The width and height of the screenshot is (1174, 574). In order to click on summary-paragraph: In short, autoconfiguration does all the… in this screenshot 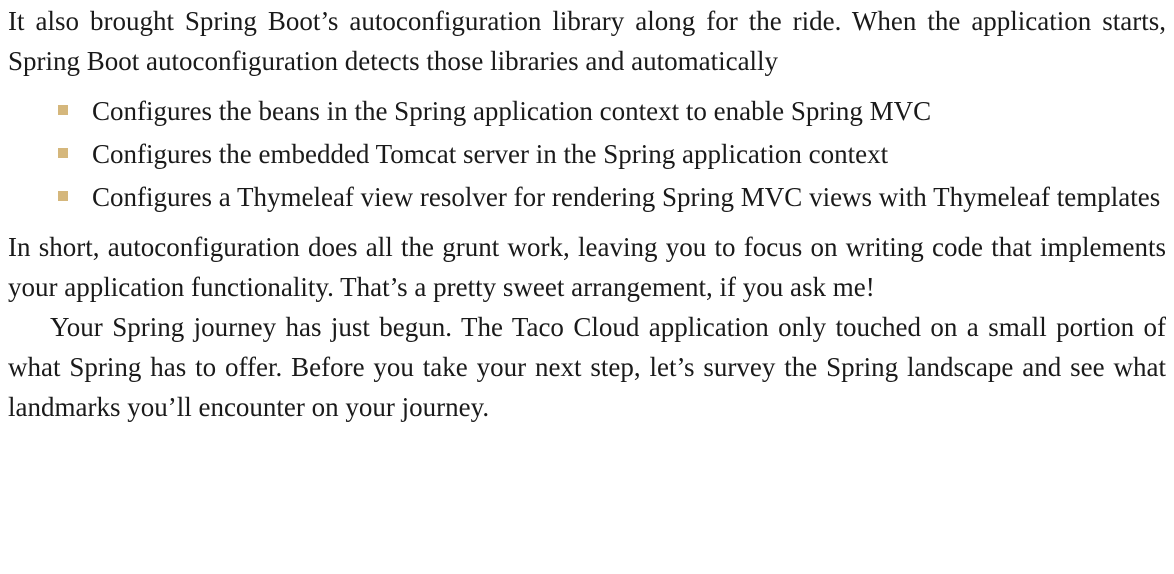, I will do `click(587, 267)`.